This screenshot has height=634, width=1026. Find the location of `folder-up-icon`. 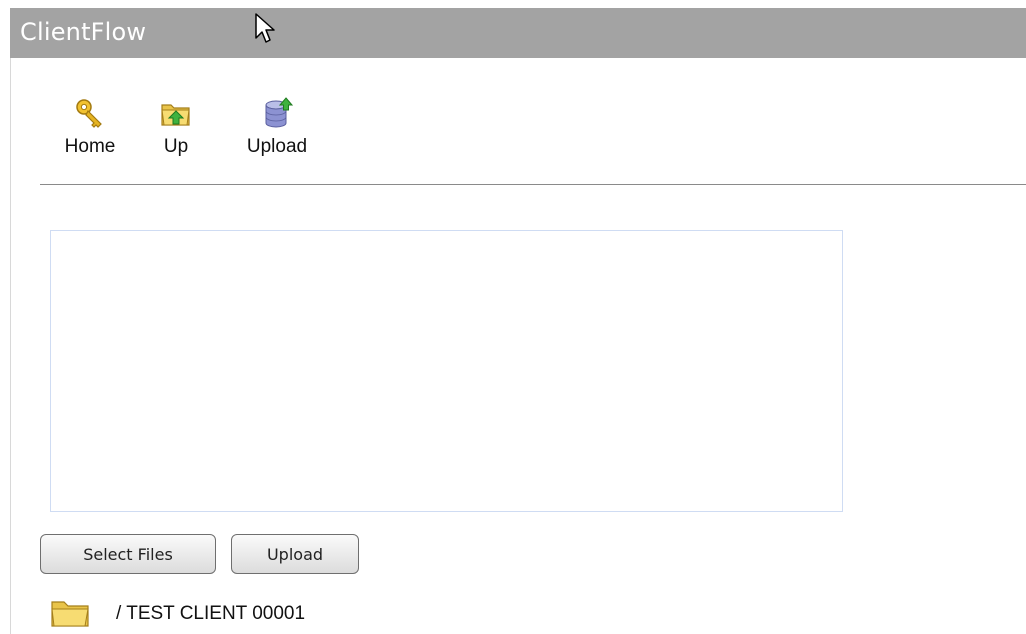

folder-up-icon is located at coordinates (175, 115).